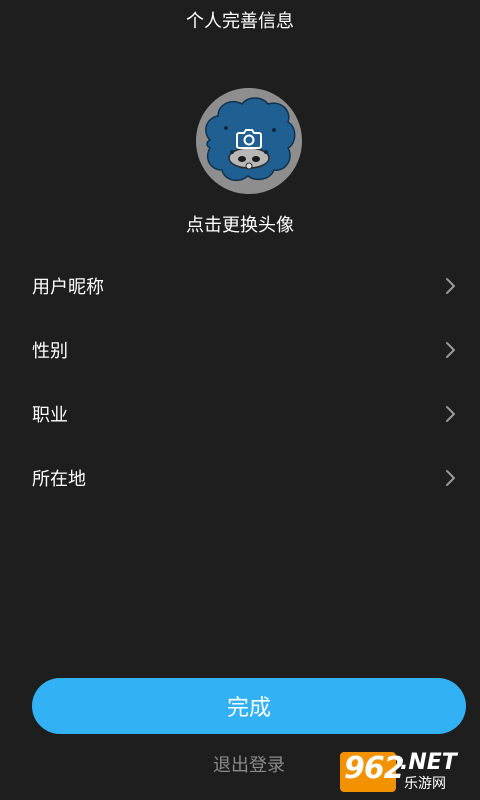 This screenshot has height=800, width=480. I want to click on watermark-number: 962, so click(374, 768).